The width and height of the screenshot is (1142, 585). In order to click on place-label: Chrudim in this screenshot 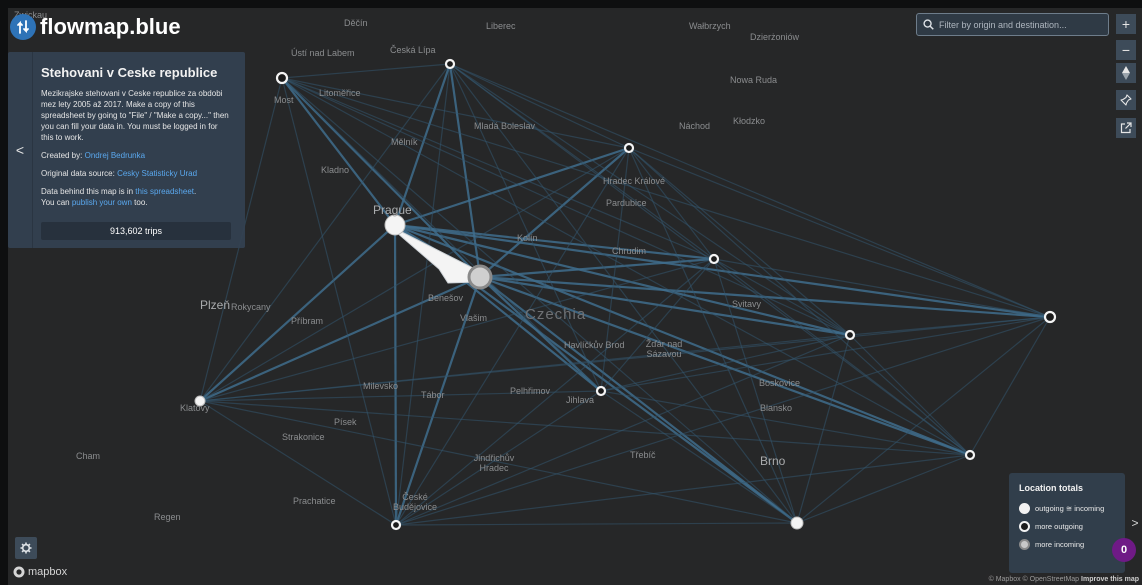, I will do `click(629, 251)`.